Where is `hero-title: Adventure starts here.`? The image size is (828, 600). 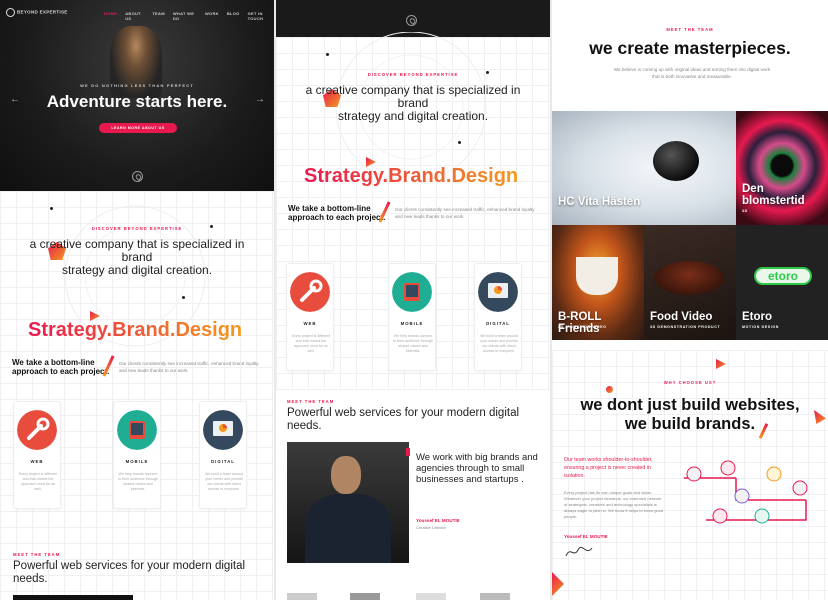 hero-title: Adventure starts here. is located at coordinates (137, 101).